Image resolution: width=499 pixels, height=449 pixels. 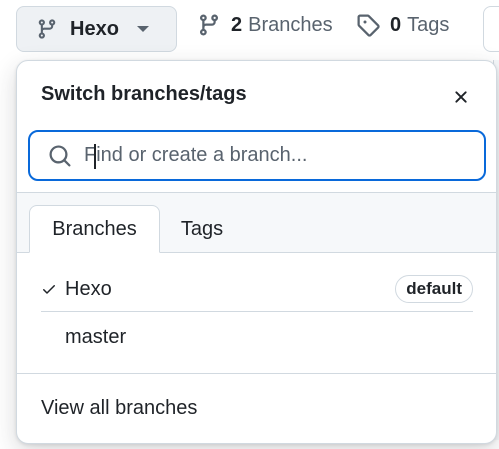 I want to click on branches-label: Branches, so click(x=290, y=24).